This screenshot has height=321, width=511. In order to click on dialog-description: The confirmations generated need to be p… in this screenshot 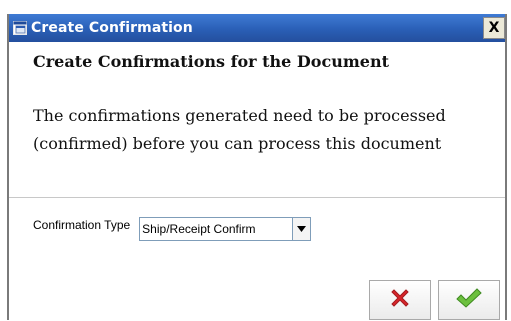, I will do `click(239, 129)`.